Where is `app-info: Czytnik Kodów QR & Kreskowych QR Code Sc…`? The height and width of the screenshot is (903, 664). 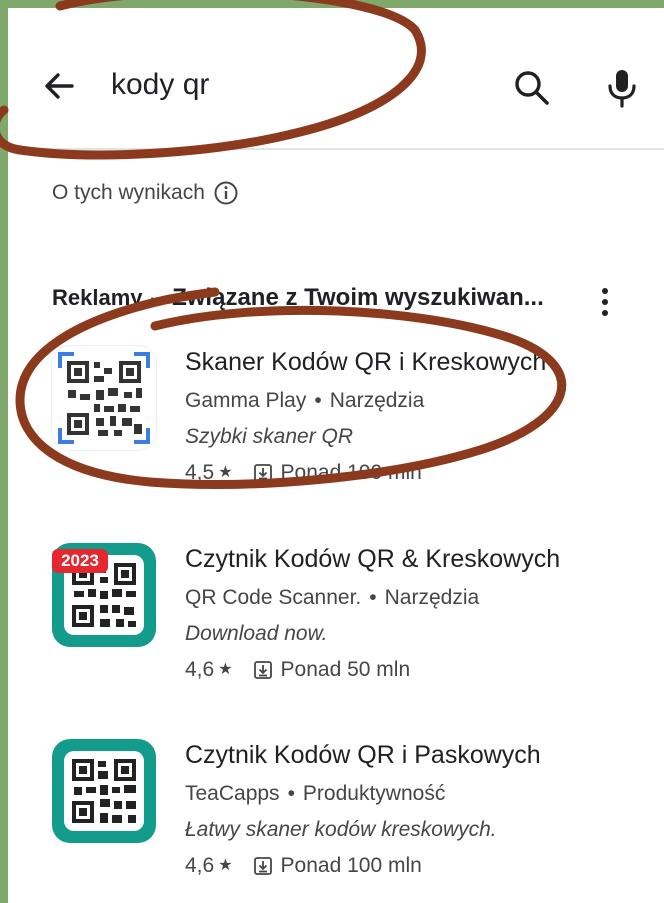
app-info: Czytnik Kodów QR & Kreskowych QR Code Sc… is located at coordinates (420, 613).